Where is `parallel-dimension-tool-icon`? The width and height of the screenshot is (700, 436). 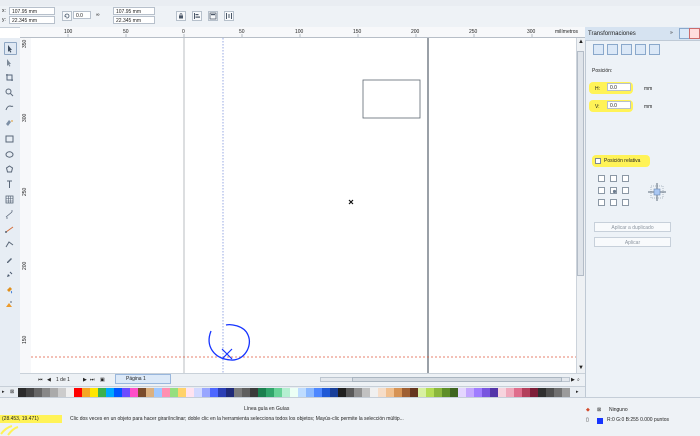 parallel-dimension-tool-icon is located at coordinates (9, 214).